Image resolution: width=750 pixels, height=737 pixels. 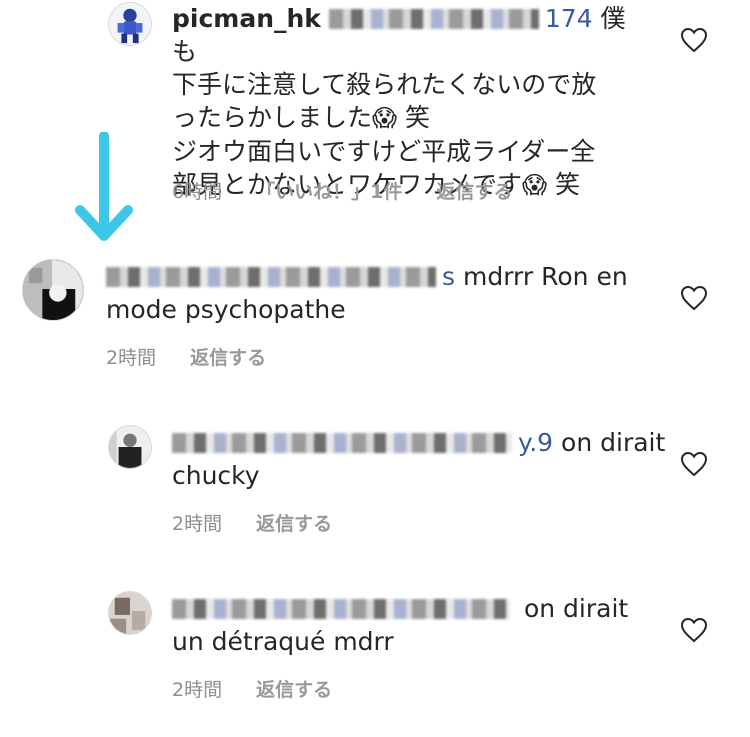 What do you see at coordinates (536, 442) in the screenshot?
I see `username-tail: y.9` at bounding box center [536, 442].